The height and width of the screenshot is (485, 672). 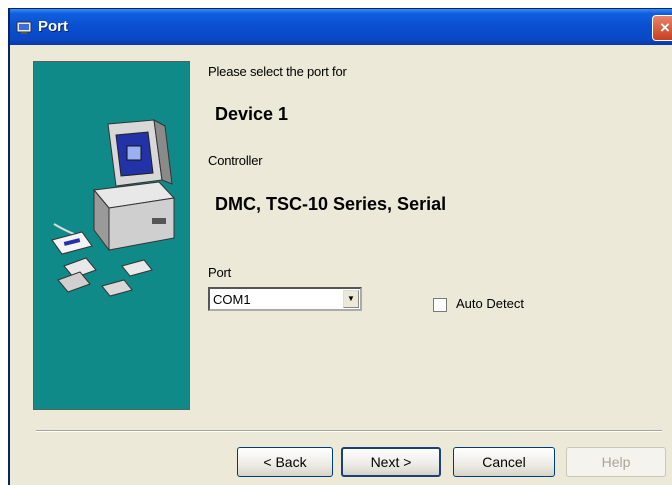 What do you see at coordinates (341, 27) in the screenshot?
I see `title-bar: Port ×` at bounding box center [341, 27].